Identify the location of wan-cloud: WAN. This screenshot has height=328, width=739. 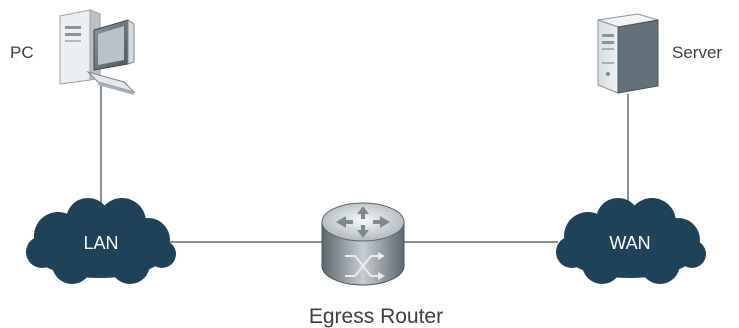
(631, 241).